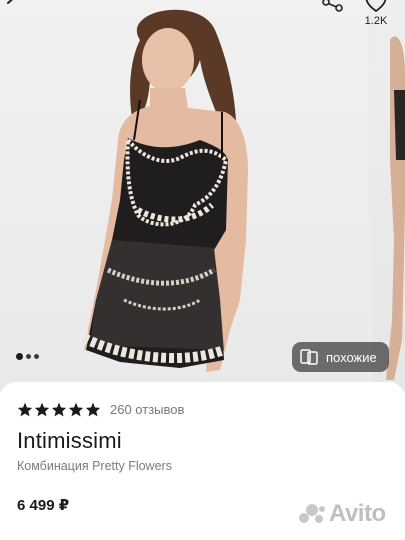 The width and height of the screenshot is (405, 540). Describe the element at coordinates (333, 7) in the screenshot. I see `share-icon` at that location.